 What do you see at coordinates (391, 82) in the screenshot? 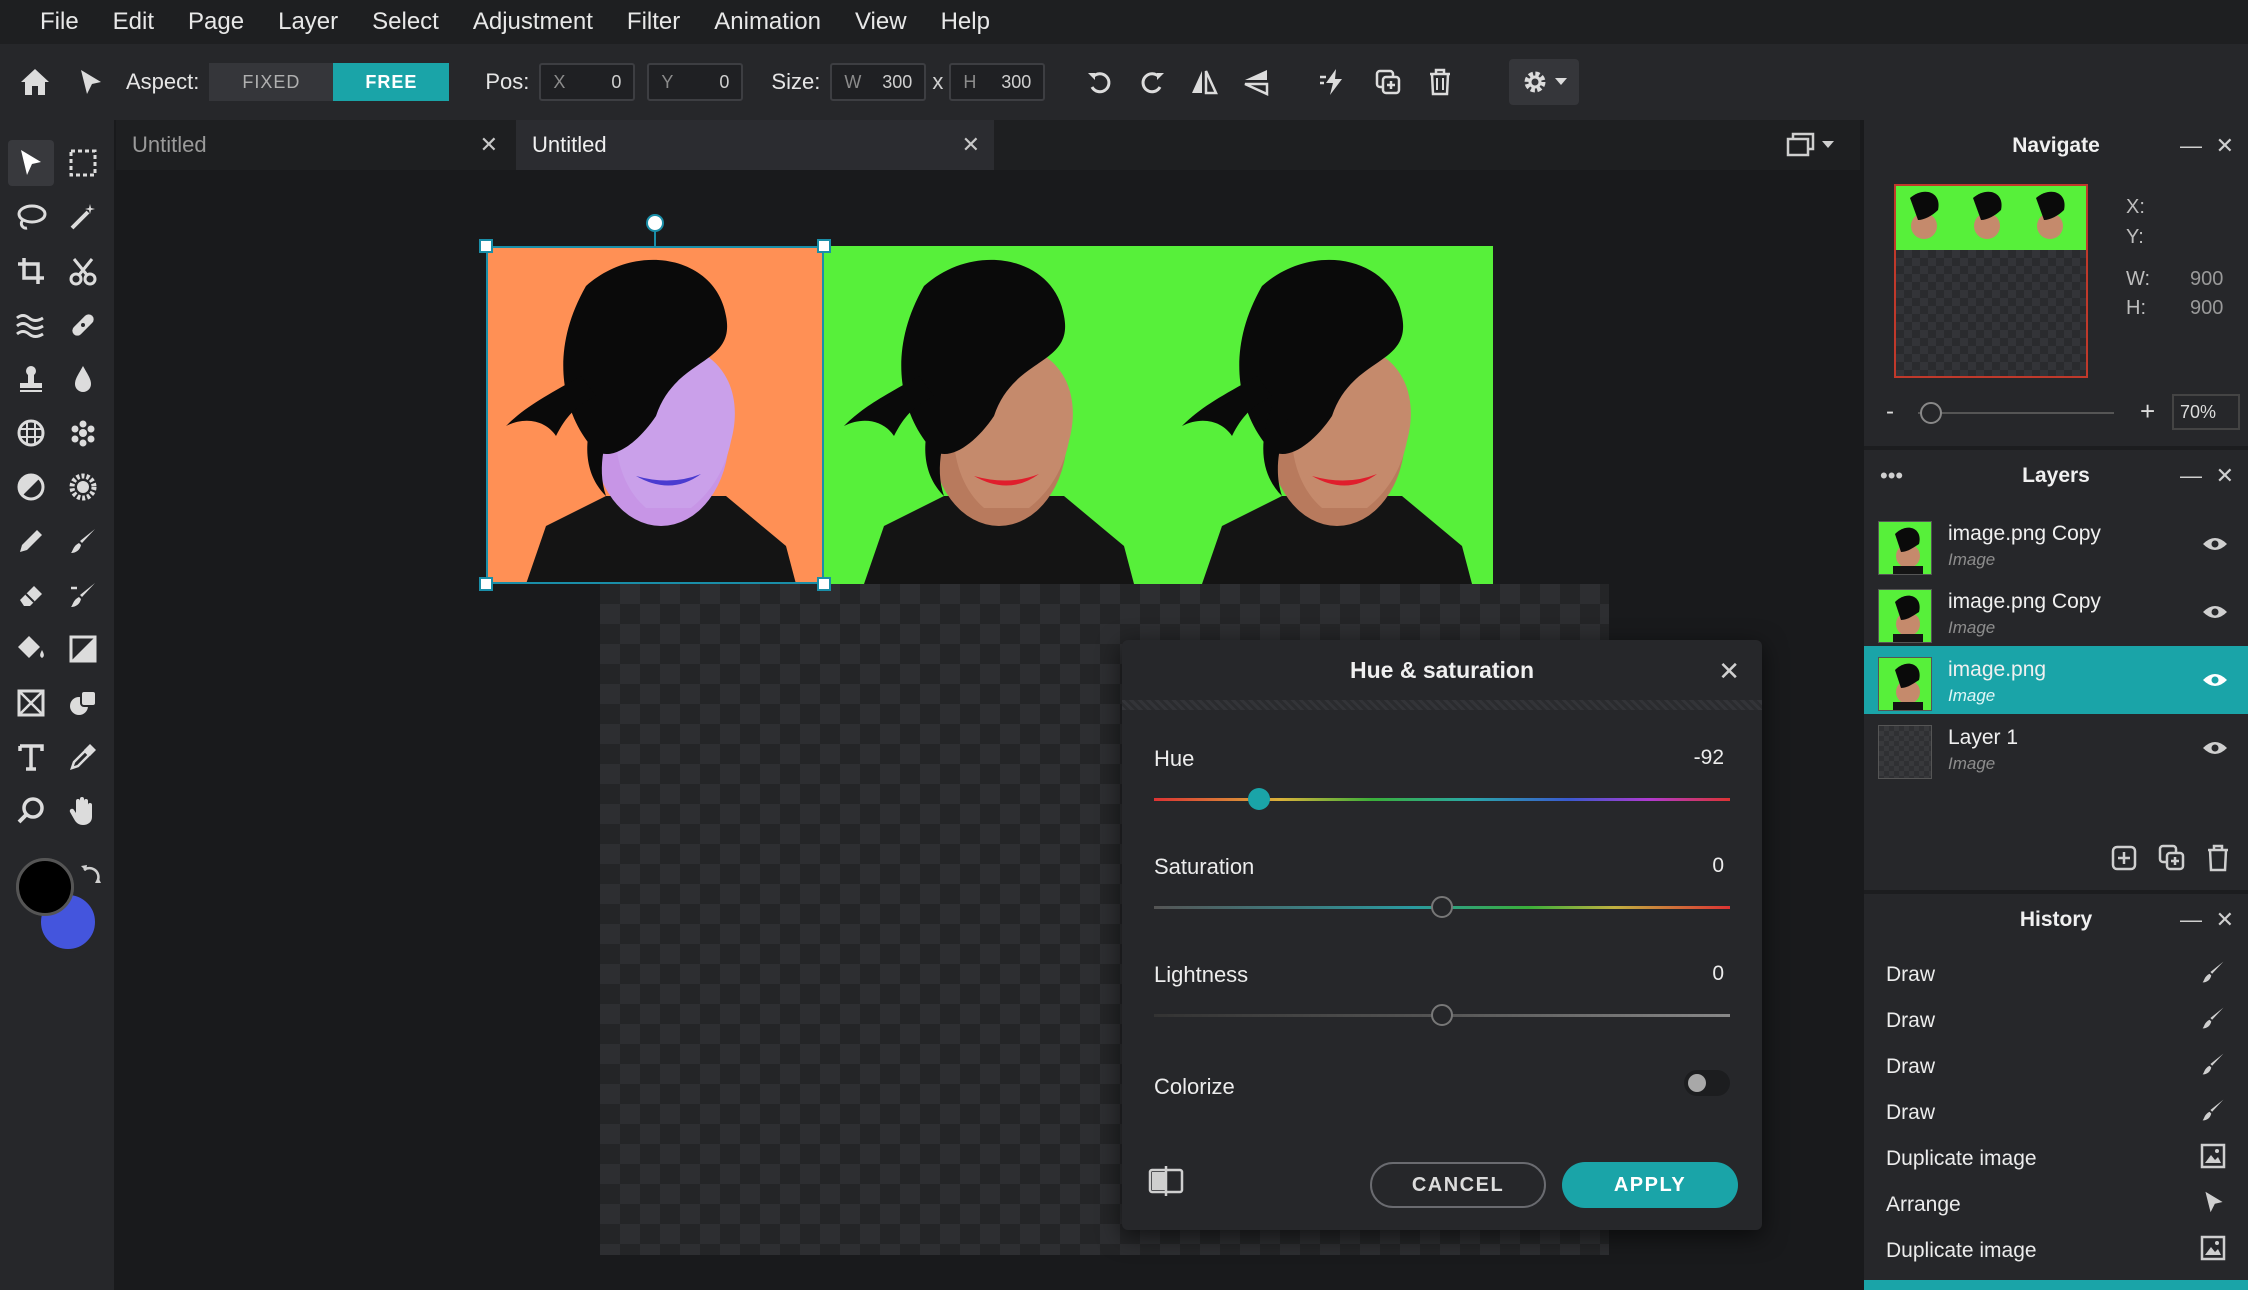
I see `aspect-free-button: FREE` at bounding box center [391, 82].